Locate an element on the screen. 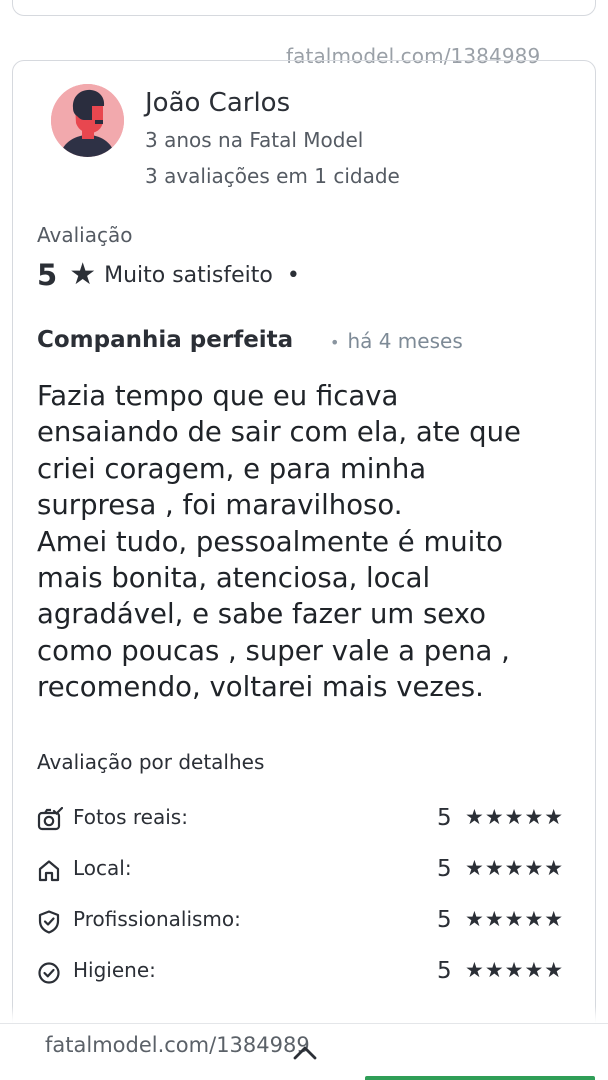  review-body-line: como poucas , super vale a pena , is located at coordinates (273, 650).